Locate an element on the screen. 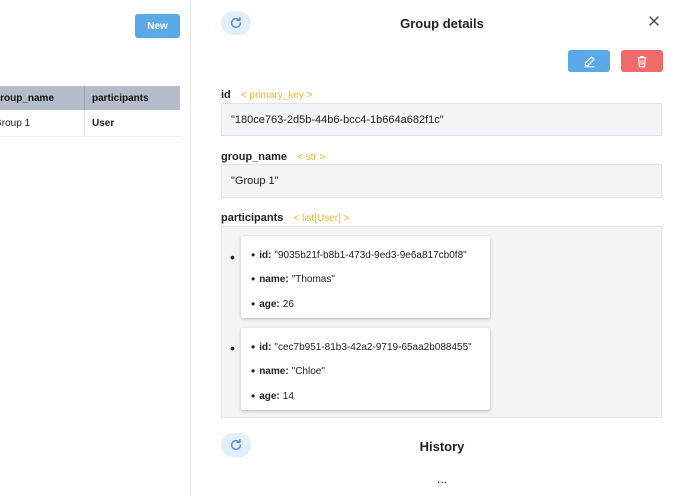 The width and height of the screenshot is (692, 496). column-header-group-name: group_name is located at coordinates (42, 98).